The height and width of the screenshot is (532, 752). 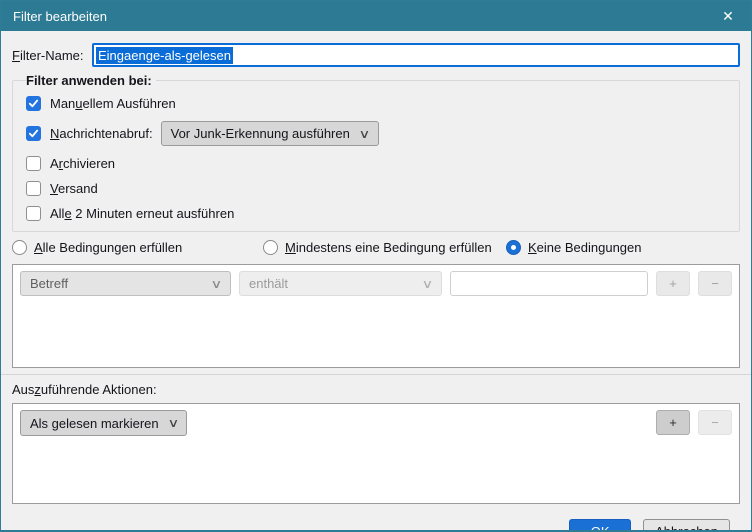 I want to click on condition-operator-value: enthält, so click(x=269, y=283).